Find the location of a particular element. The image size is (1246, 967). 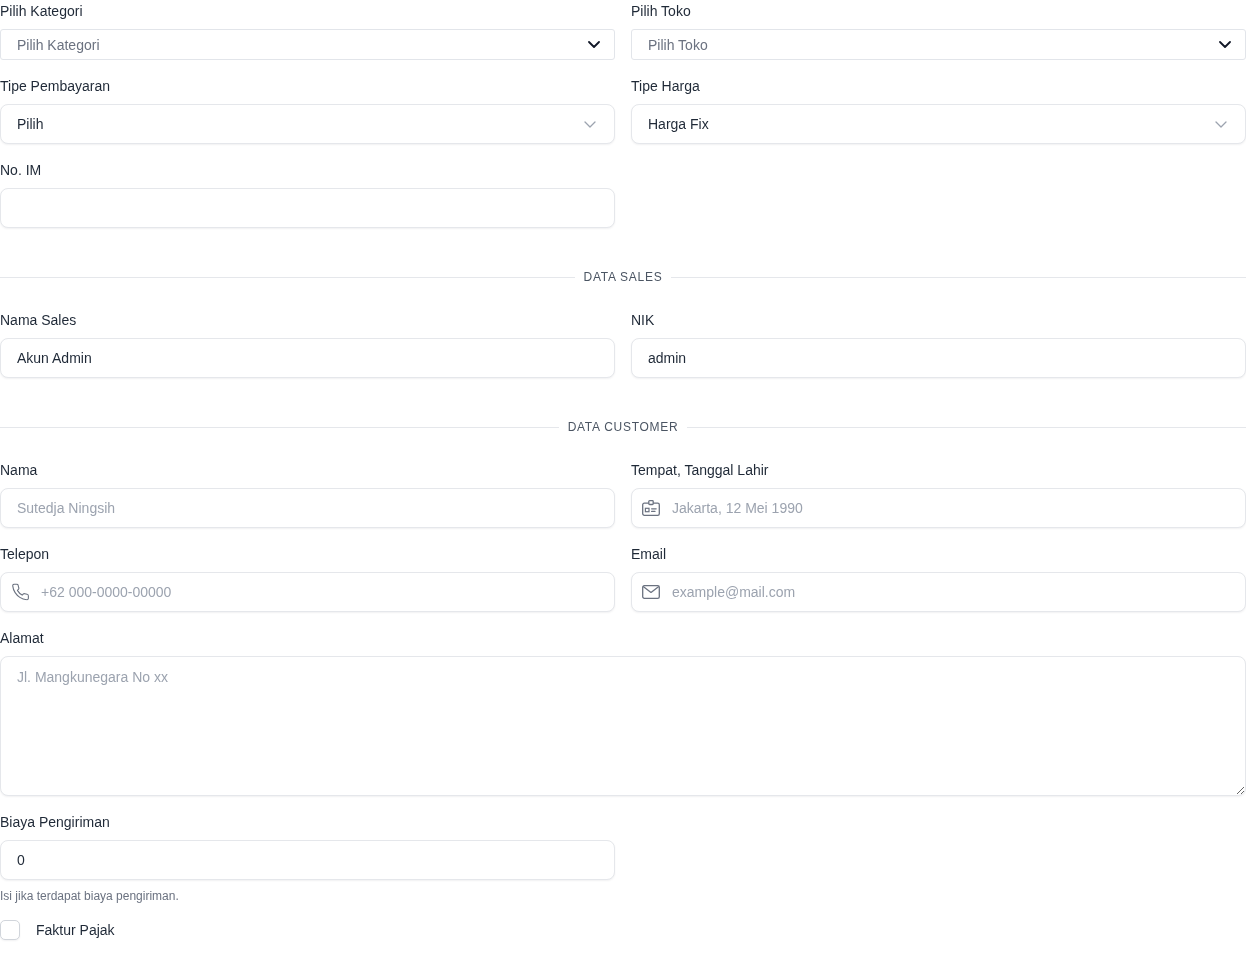

text-field: Sutedja Ningsih is located at coordinates (307, 508).